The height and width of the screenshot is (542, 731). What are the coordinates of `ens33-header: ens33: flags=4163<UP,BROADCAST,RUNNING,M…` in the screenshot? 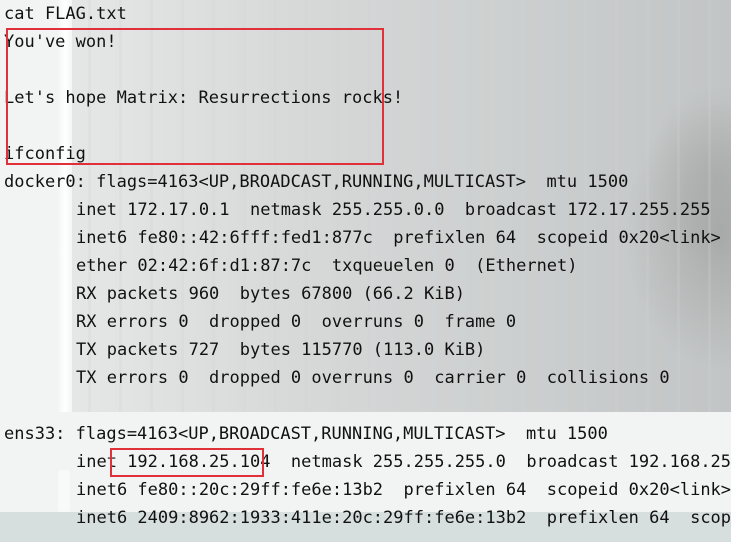 It's located at (306, 434).